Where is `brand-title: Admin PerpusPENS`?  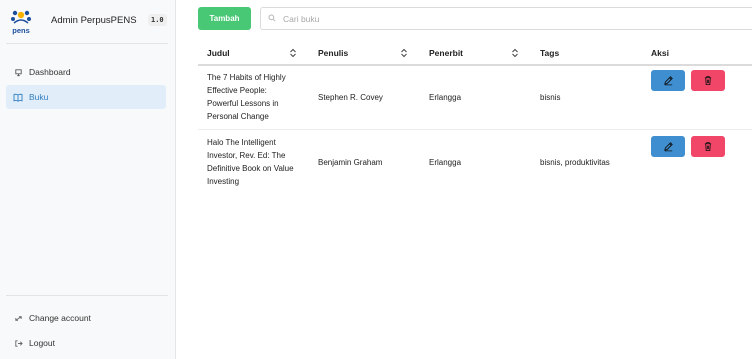
brand-title: Admin PerpusPENS is located at coordinates (94, 20).